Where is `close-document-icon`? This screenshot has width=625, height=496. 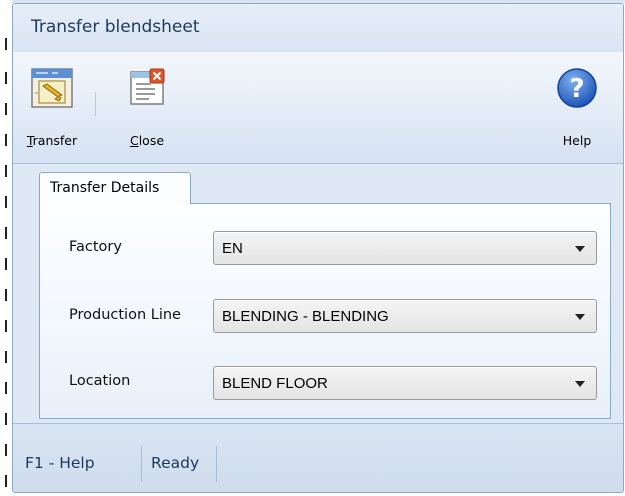
close-document-icon is located at coordinates (147, 90).